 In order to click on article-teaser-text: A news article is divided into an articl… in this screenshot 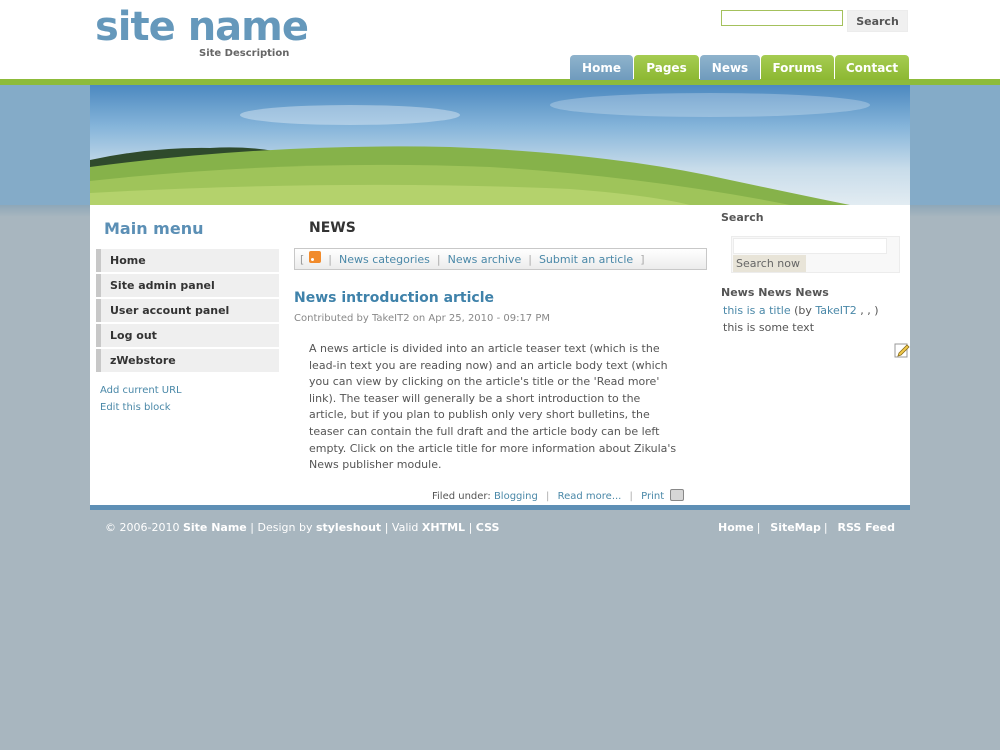, I will do `click(493, 407)`.